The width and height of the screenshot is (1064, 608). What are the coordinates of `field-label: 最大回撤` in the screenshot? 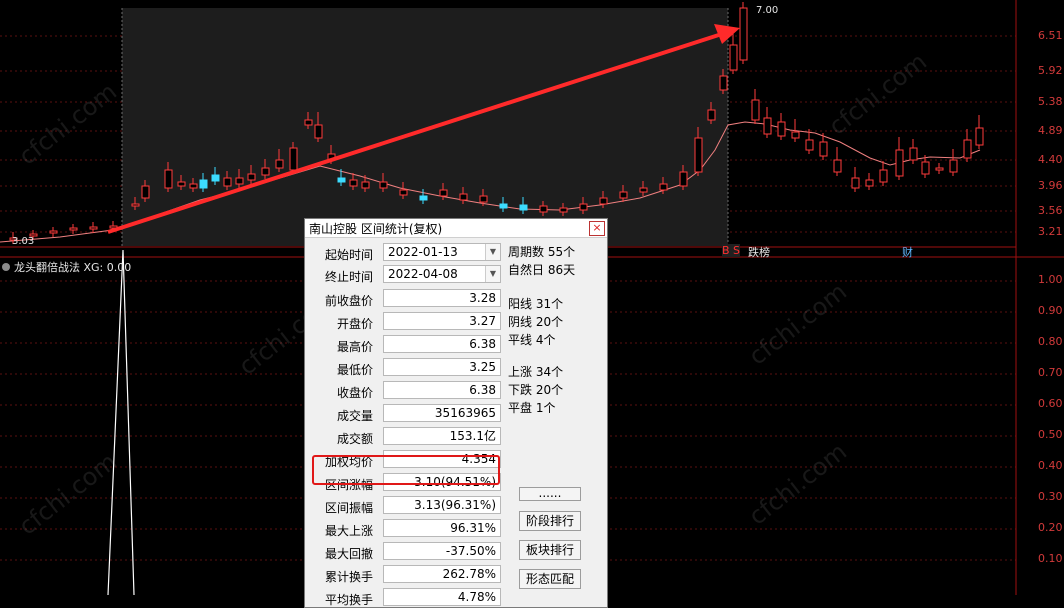 It's located at (348, 554).